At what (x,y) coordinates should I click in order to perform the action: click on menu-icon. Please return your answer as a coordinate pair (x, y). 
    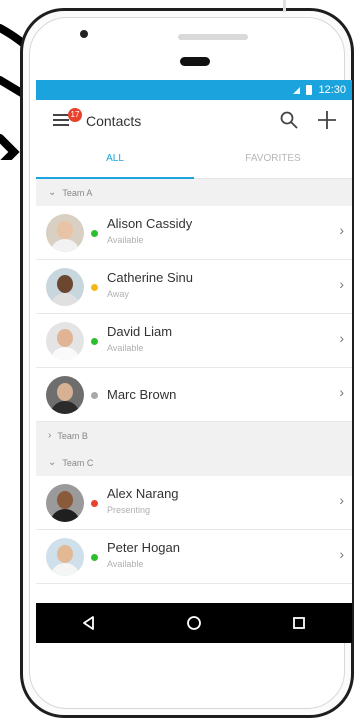
    Looking at the image, I should click on (61, 120).